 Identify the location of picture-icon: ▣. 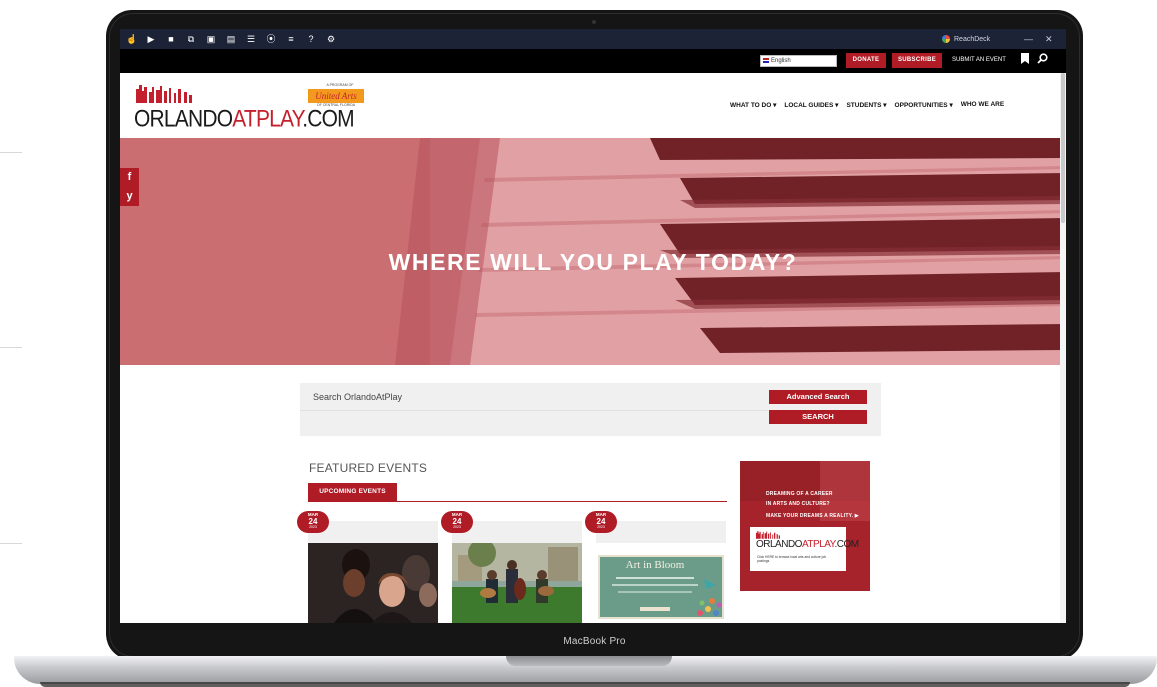
(211, 39).